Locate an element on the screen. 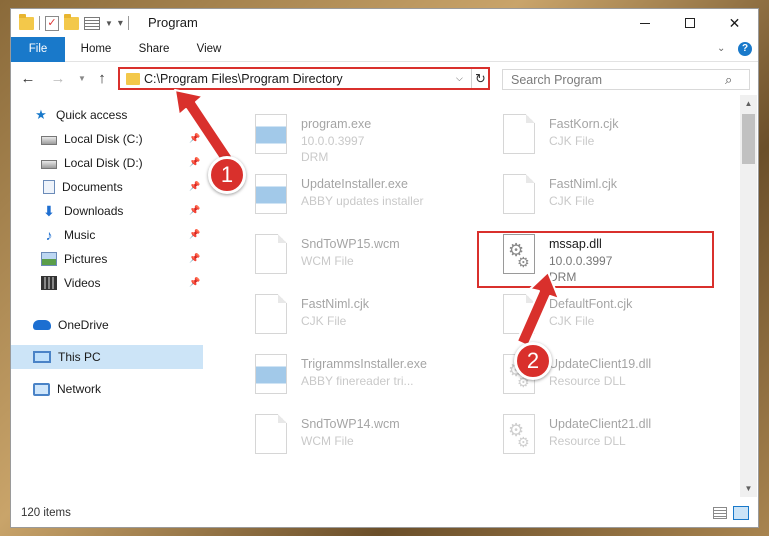 The width and height of the screenshot is (769, 536). search-input: Search Program is located at coordinates (556, 80).